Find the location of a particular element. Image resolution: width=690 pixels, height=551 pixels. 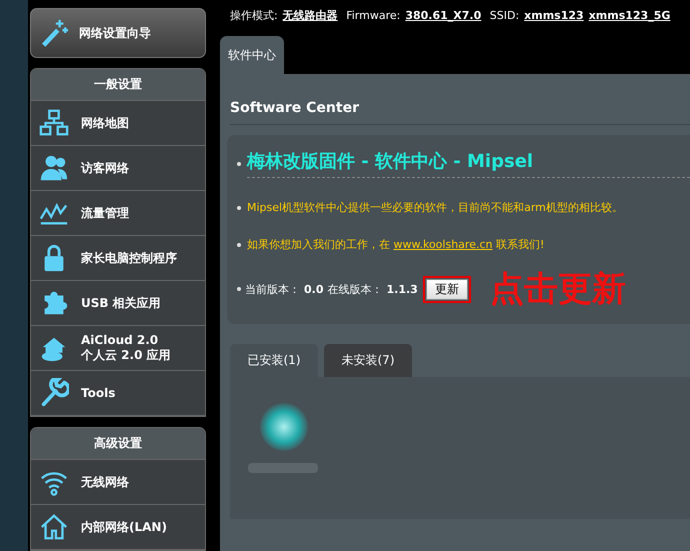

house-icon is located at coordinates (54, 527).